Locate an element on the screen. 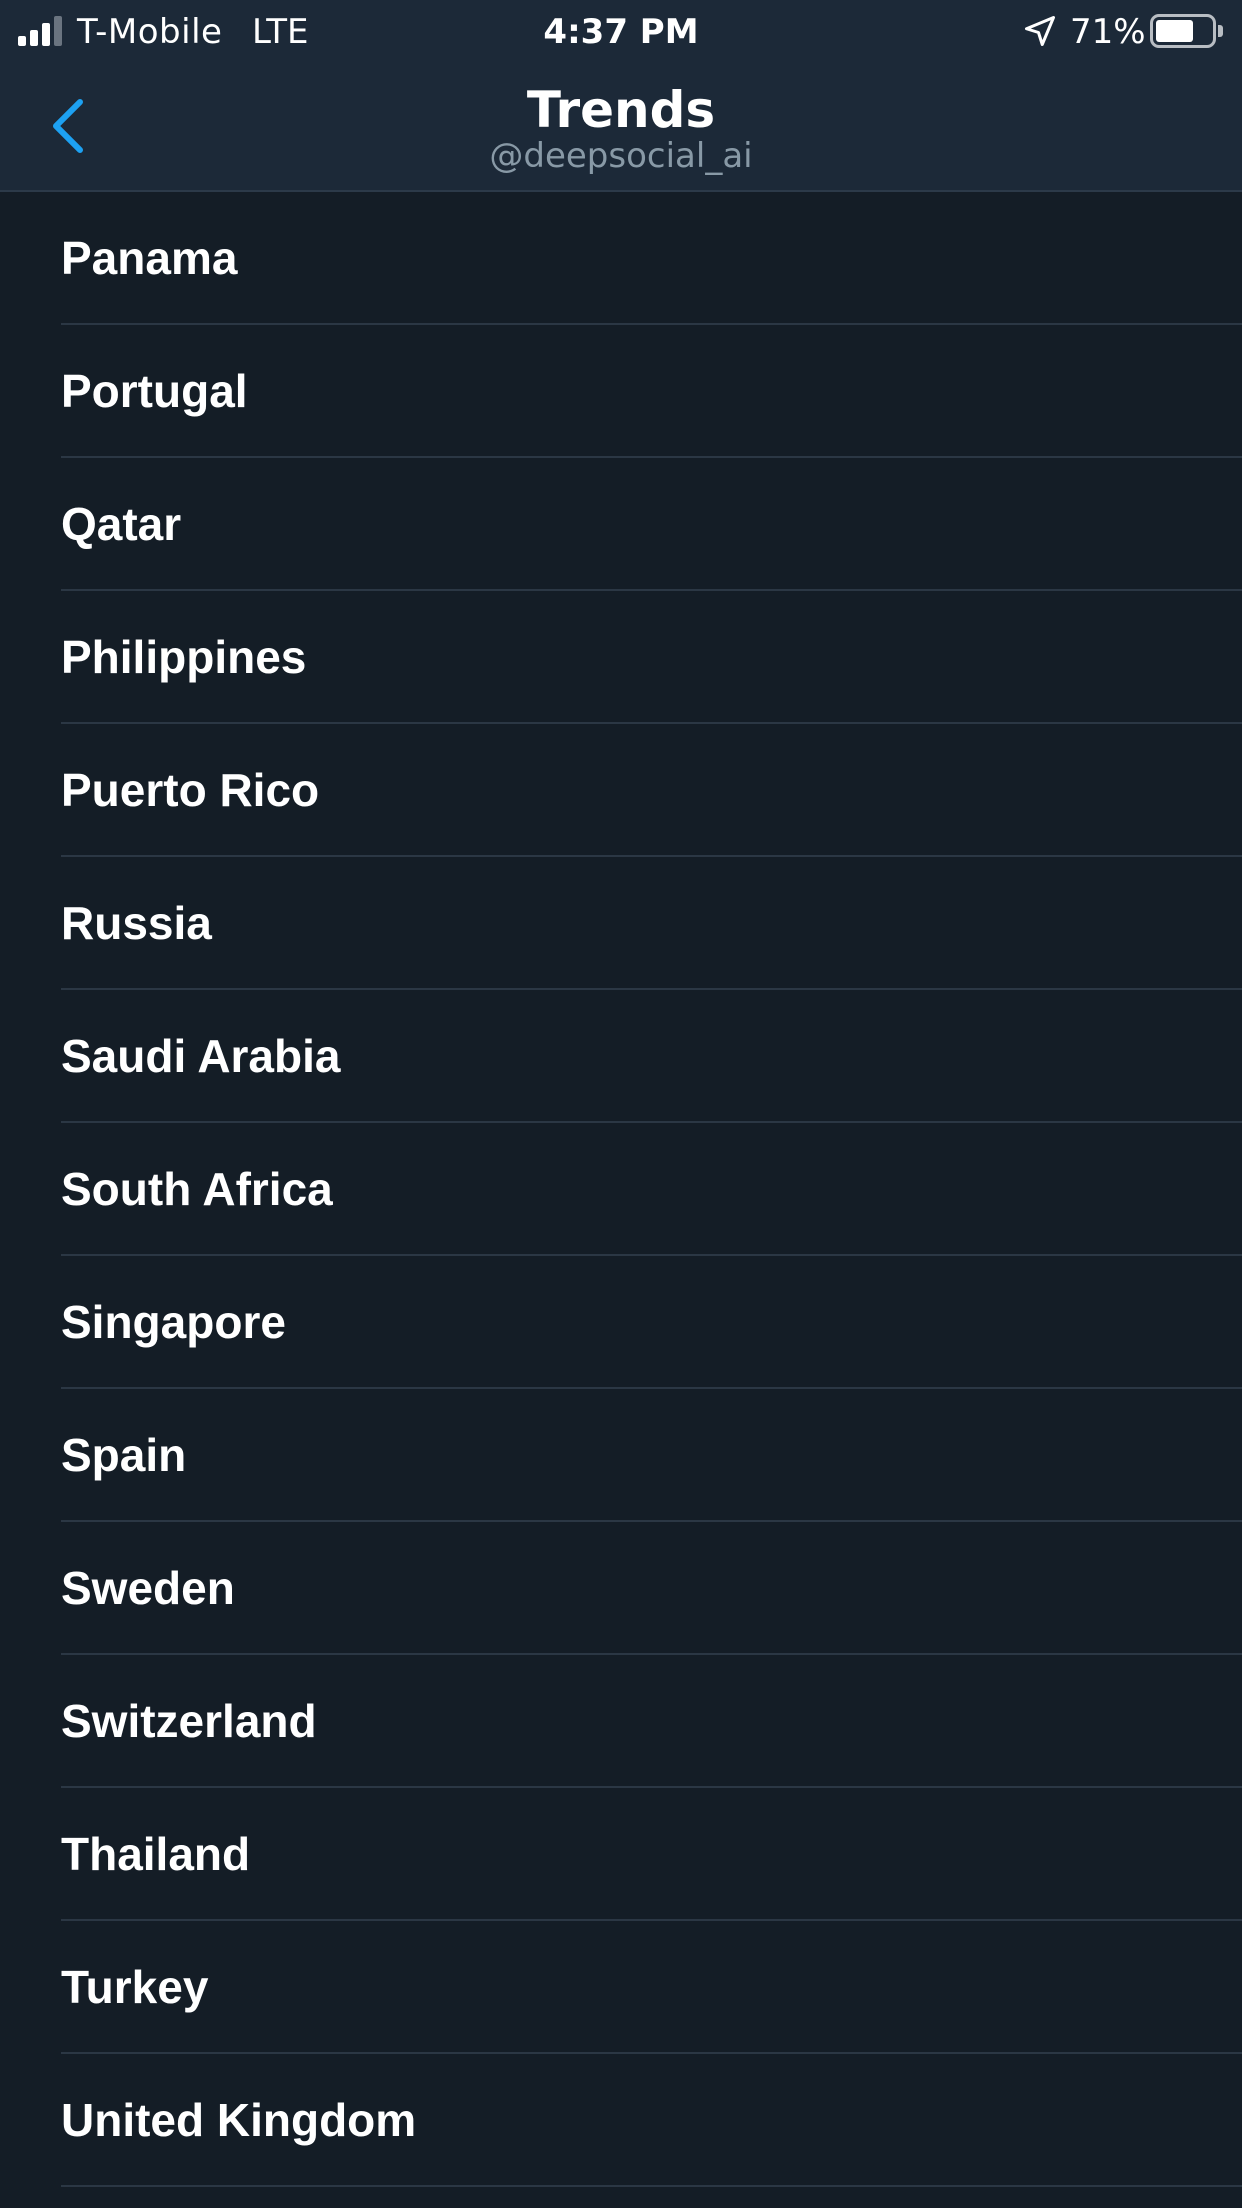 The width and height of the screenshot is (1242, 2208). location-list-item: Saudi Arabia is located at coordinates (621, 1056).